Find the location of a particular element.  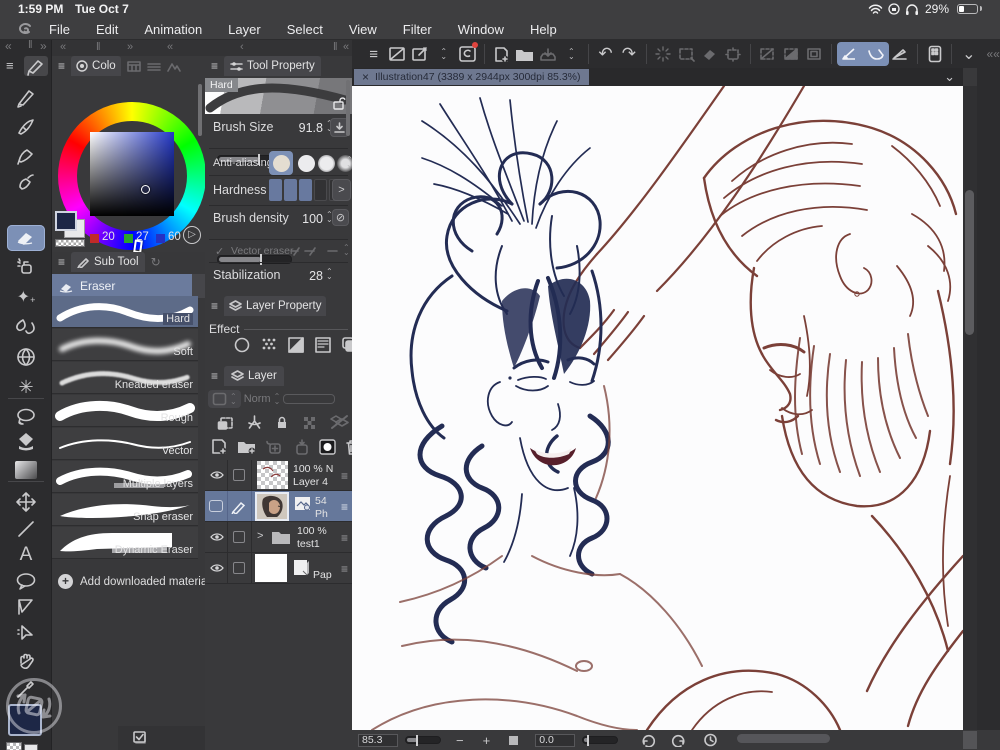

menu-animation: Animation is located at coordinates (173, 29).